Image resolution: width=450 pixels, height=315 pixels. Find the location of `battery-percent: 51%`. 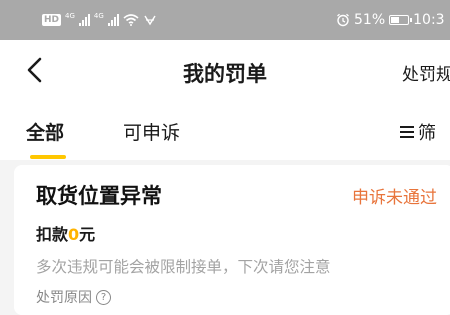

battery-percent: 51% is located at coordinates (370, 20).